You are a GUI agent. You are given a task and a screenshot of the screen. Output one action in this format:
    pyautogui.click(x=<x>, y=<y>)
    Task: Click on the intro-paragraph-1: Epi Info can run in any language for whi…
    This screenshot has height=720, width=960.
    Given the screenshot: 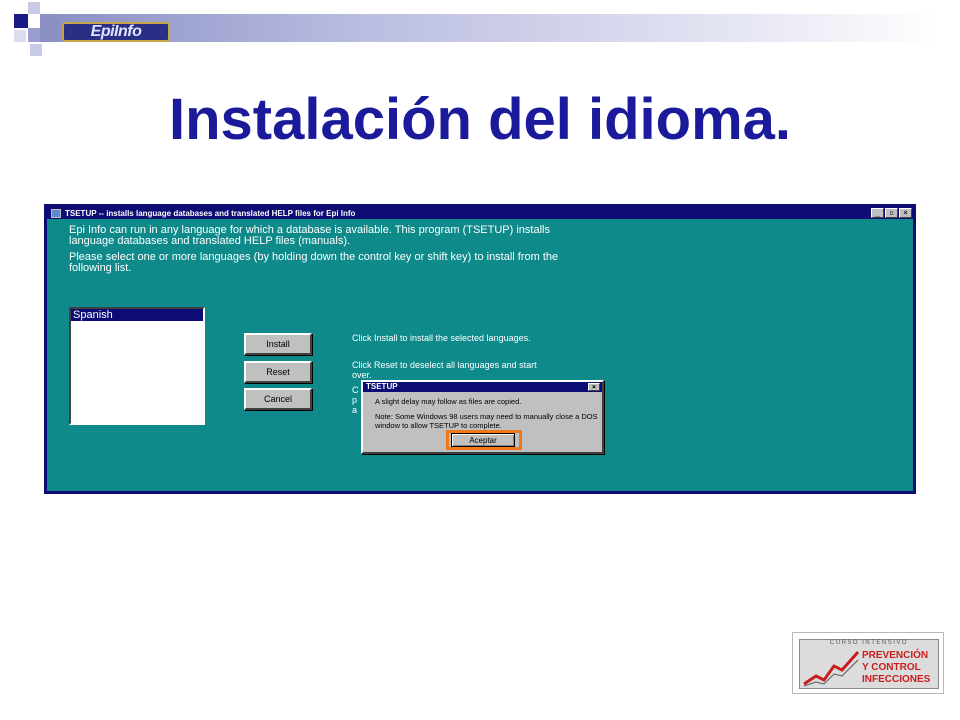 What is the action you would take?
    pyautogui.click(x=309, y=235)
    